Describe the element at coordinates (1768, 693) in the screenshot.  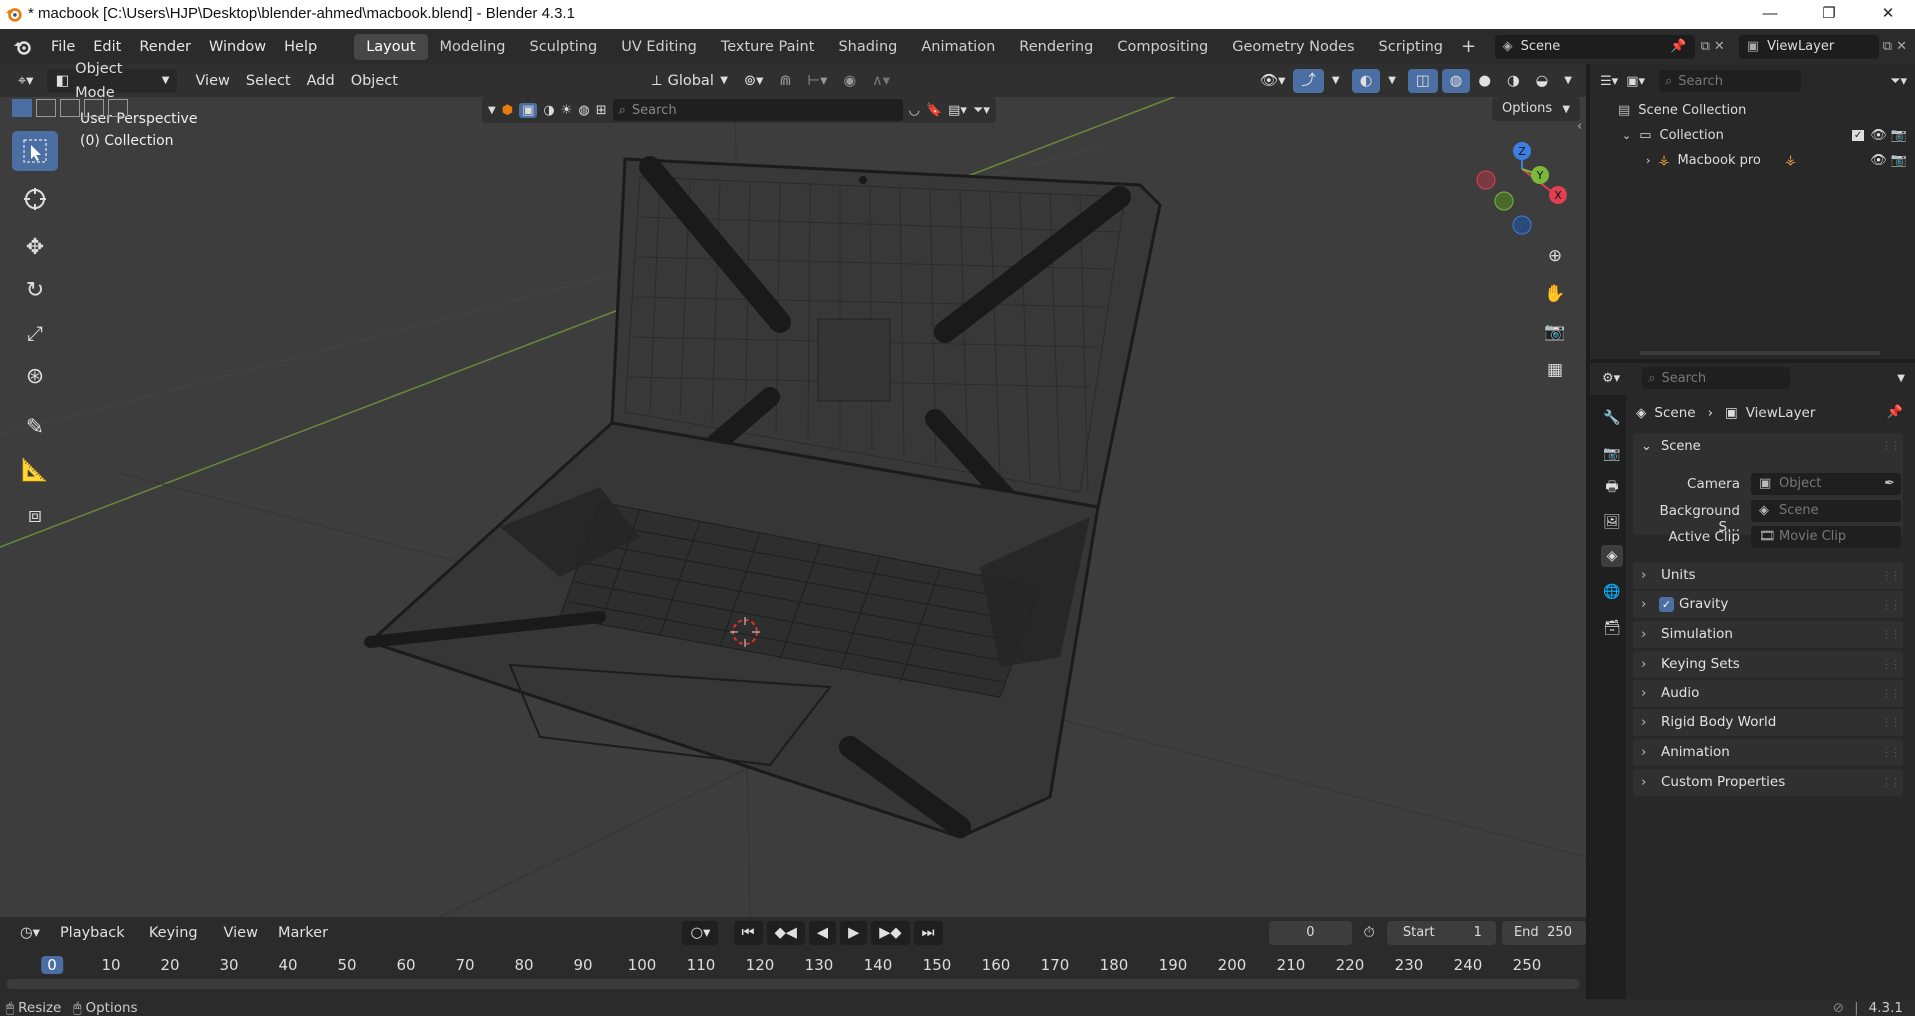
I see `panel-audio: › Audio ⋮⋮` at that location.